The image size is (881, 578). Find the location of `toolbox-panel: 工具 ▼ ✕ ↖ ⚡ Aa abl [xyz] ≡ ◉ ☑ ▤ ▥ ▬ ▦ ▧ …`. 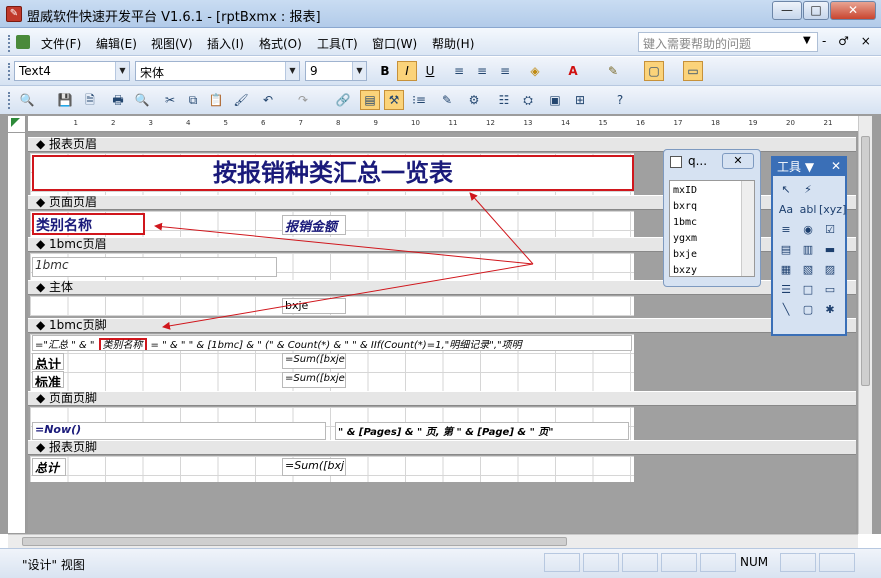

toolbox-panel: 工具 ▼ ✕ ↖ ⚡ Aa abl [xyz] ≡ ◉ ☑ ▤ ▥ ▬ ▦ ▧ … is located at coordinates (809, 246).